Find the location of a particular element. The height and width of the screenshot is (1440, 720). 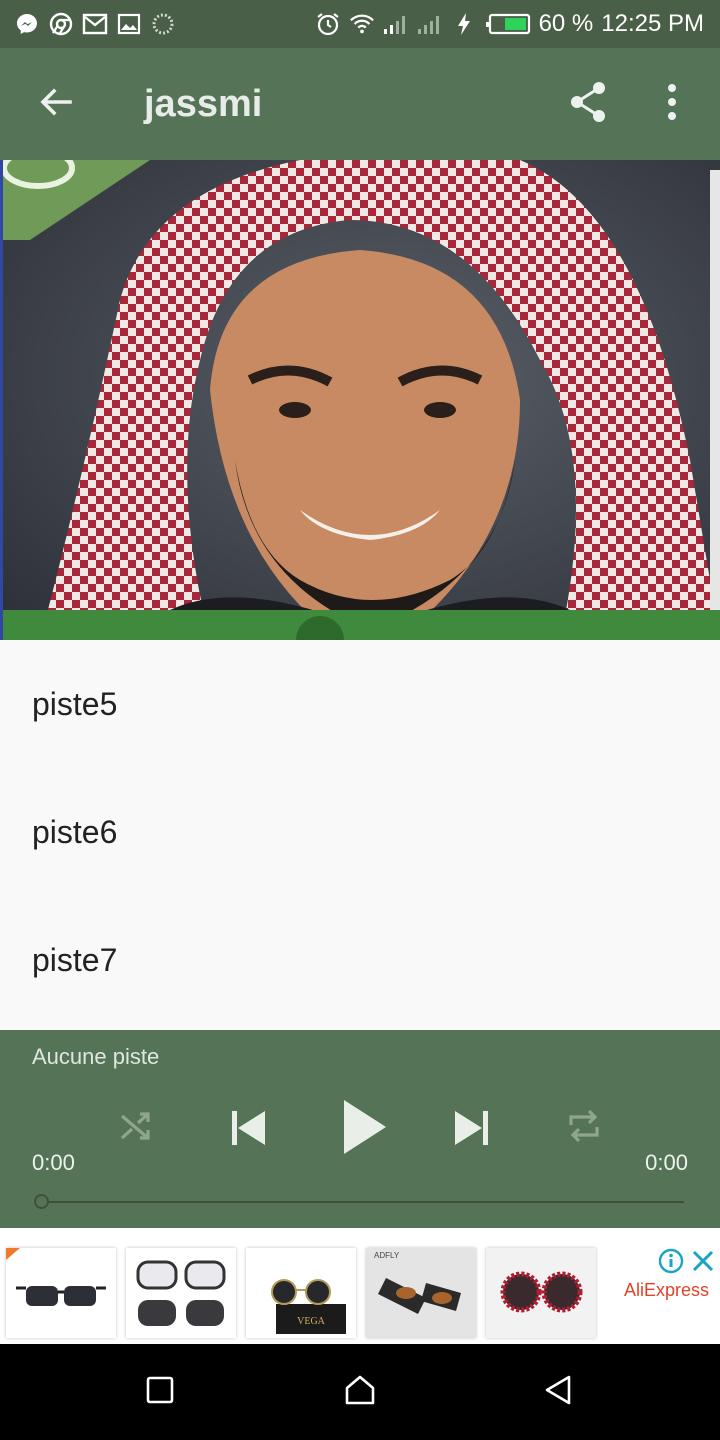

signal-icon is located at coordinates (396, 24).